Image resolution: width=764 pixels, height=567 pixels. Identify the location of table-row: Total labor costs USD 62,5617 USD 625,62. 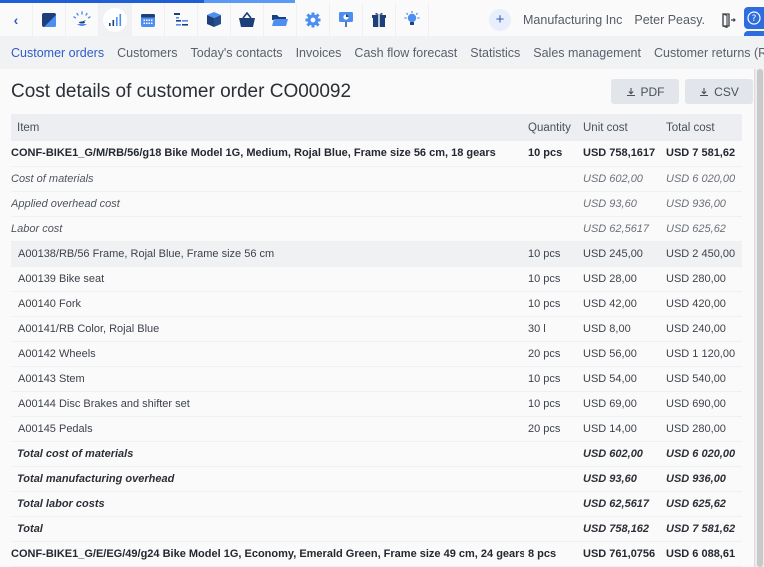
(376, 503).